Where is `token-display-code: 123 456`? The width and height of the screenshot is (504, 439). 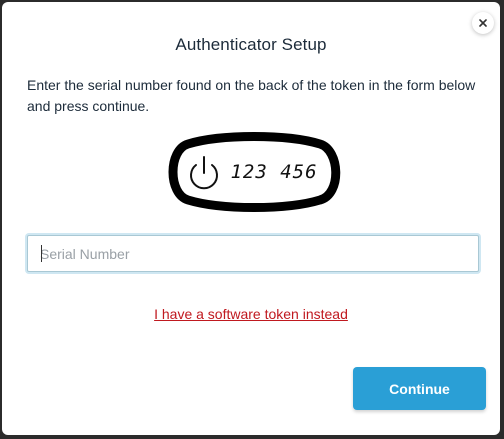 token-display-code: 123 456 is located at coordinates (273, 172).